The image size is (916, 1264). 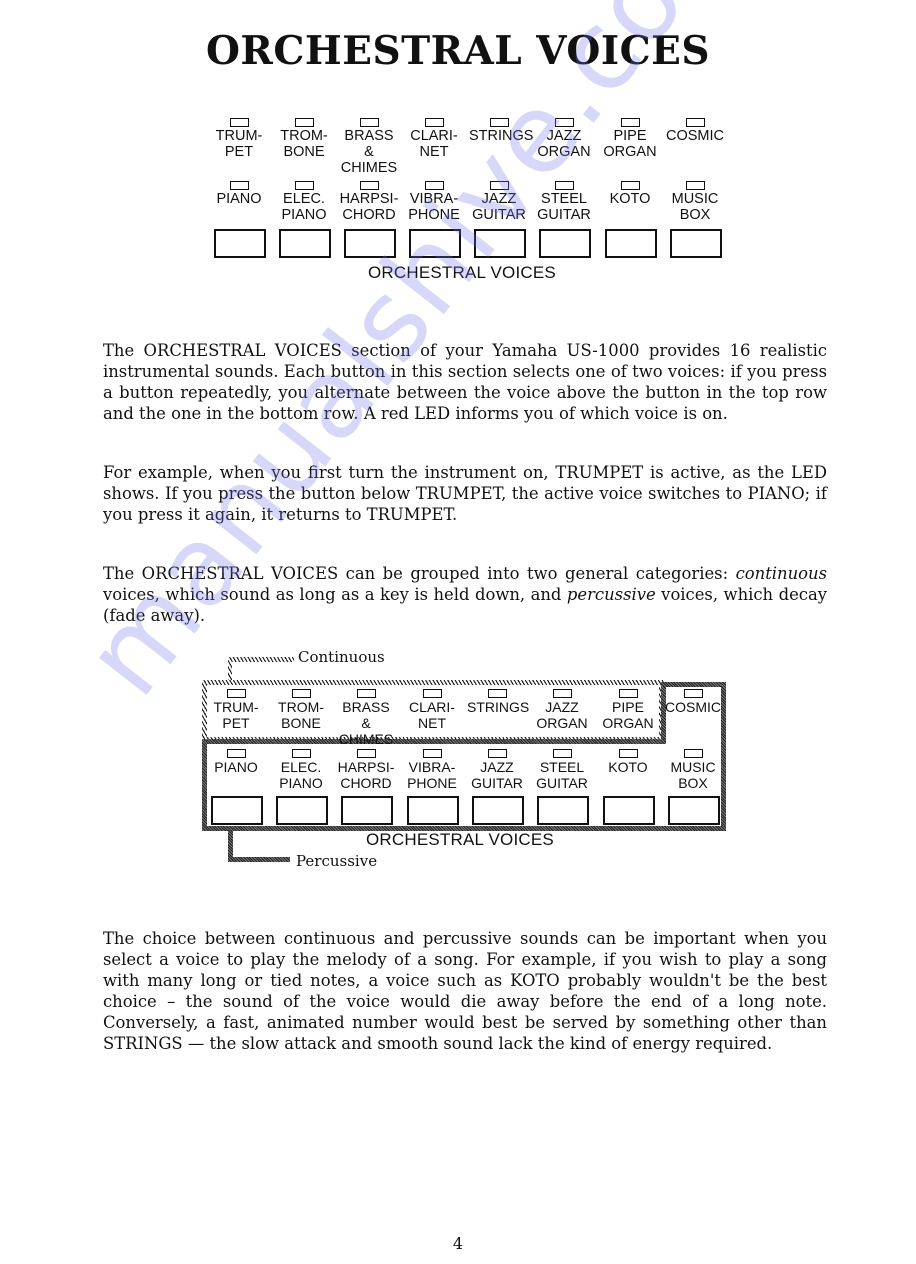 I want to click on voice-name-line1: KOTO, so click(x=628, y=767).